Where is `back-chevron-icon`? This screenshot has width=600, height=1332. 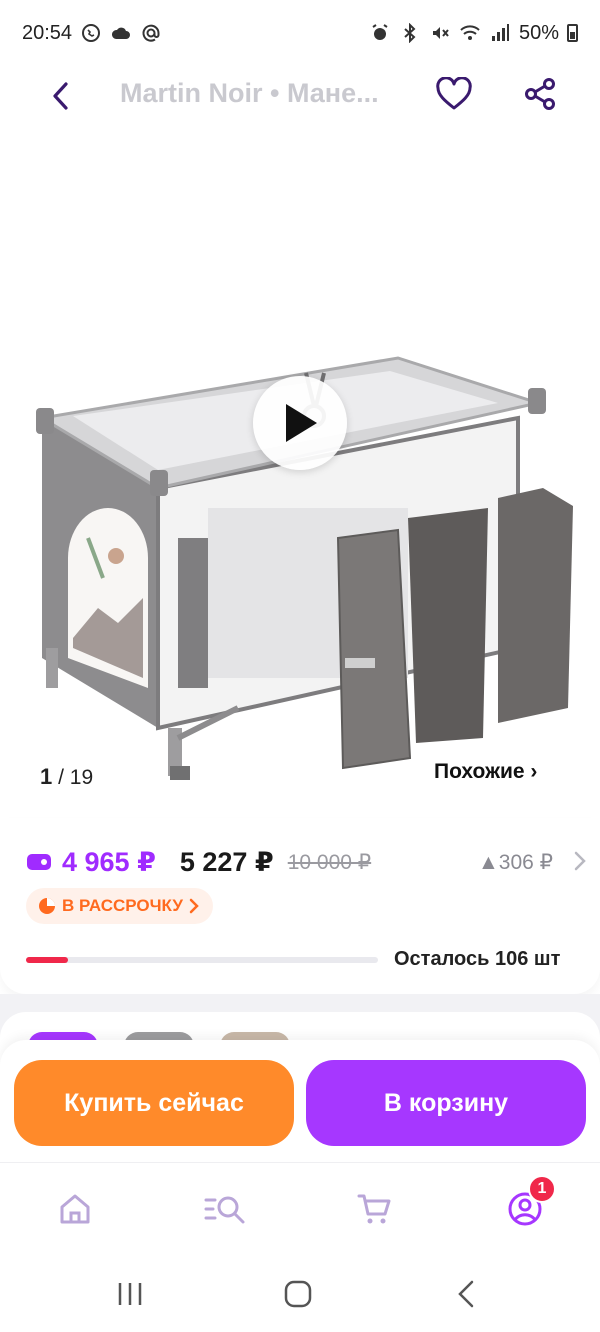
back-chevron-icon is located at coordinates (466, 1294).